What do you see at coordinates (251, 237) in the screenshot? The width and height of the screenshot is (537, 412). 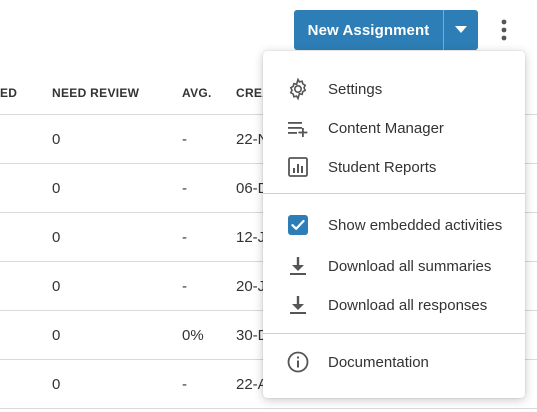 I see `created-cell: 12-J` at bounding box center [251, 237].